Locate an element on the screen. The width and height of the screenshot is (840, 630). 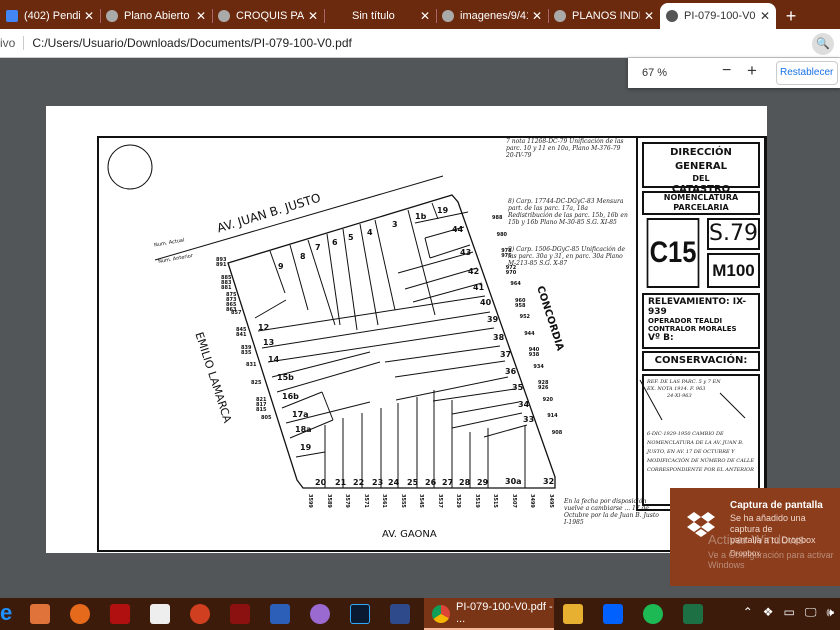
lot-number: 1b is located at coordinates (421, 216).